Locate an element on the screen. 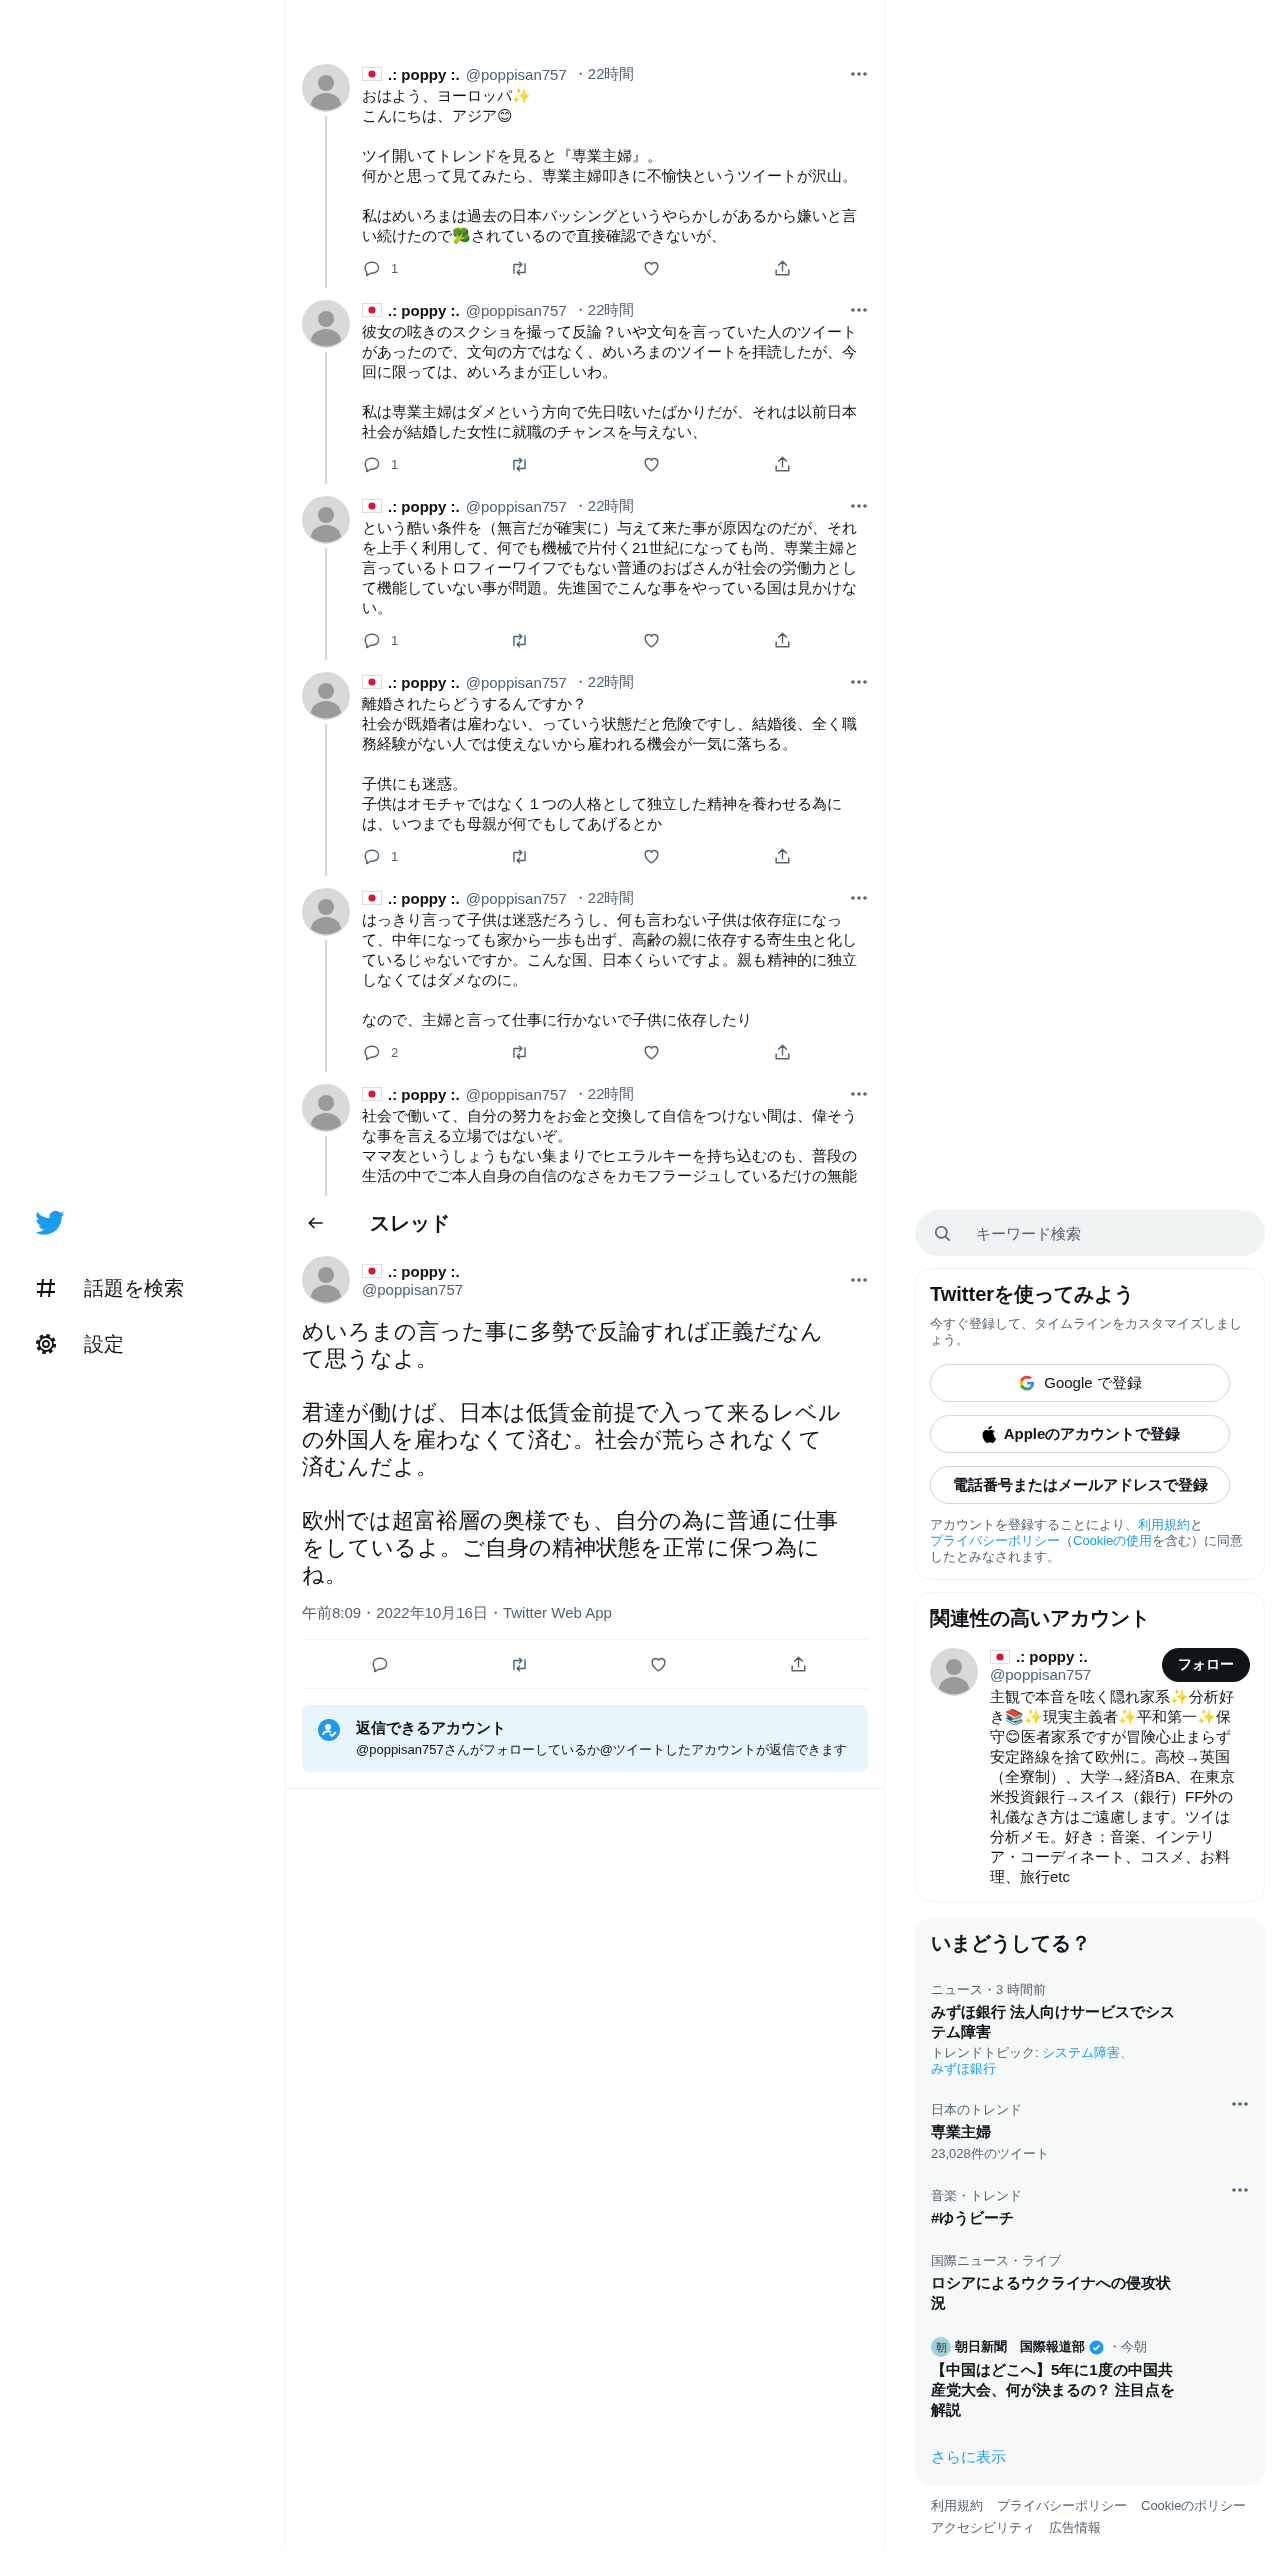 This screenshot has width=1284, height=2568. user-bio: 主観で本音を呟く隠れ家系✨分析好き📚✨現実主義者✨平和第一✨保守😊医者家系ですが冒険心止まらず安定路線を捨て欧州に。高校→英国（全寮制）、大学→経済BA、在東京米投資銀行→スイス（銀行）FF外の礼儀なき方はご遠慮します。ツイは分析メモ。好き：音楽、インテリア・コーディネート、コスメ、お料理、旅行etc is located at coordinates (1113, 1787).